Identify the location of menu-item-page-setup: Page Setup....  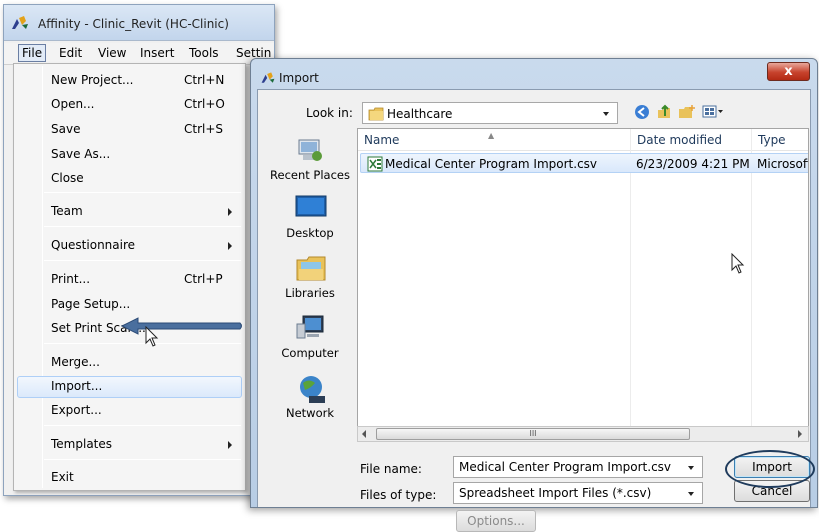
(90, 304).